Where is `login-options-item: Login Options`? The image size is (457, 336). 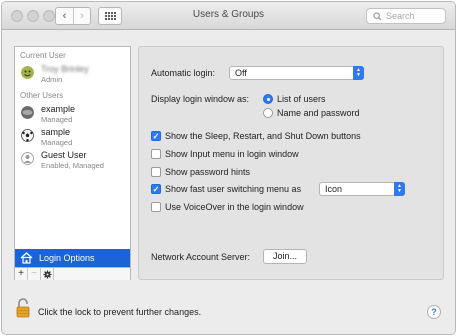 login-options-item: Login Options is located at coordinates (72, 258).